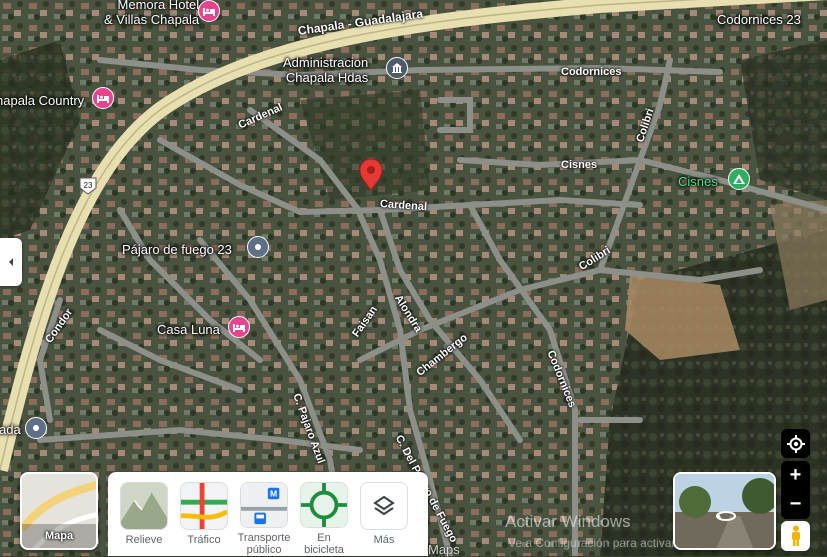 The image size is (827, 557). I want to click on zoom-controls: + −, so click(795, 490).